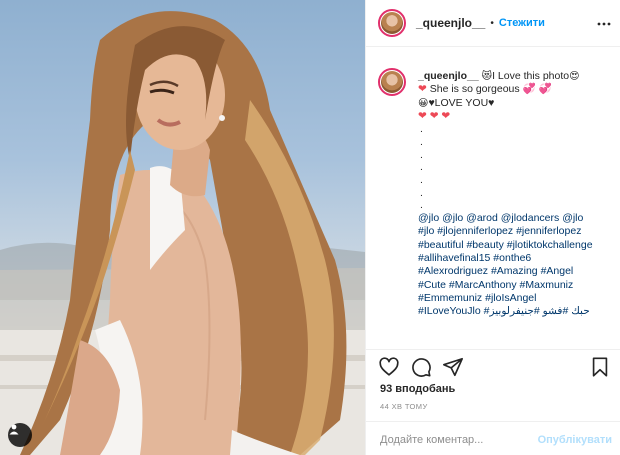  Describe the element at coordinates (531, 76) in the screenshot. I see `caption-line-1: I Love this photo` at that location.